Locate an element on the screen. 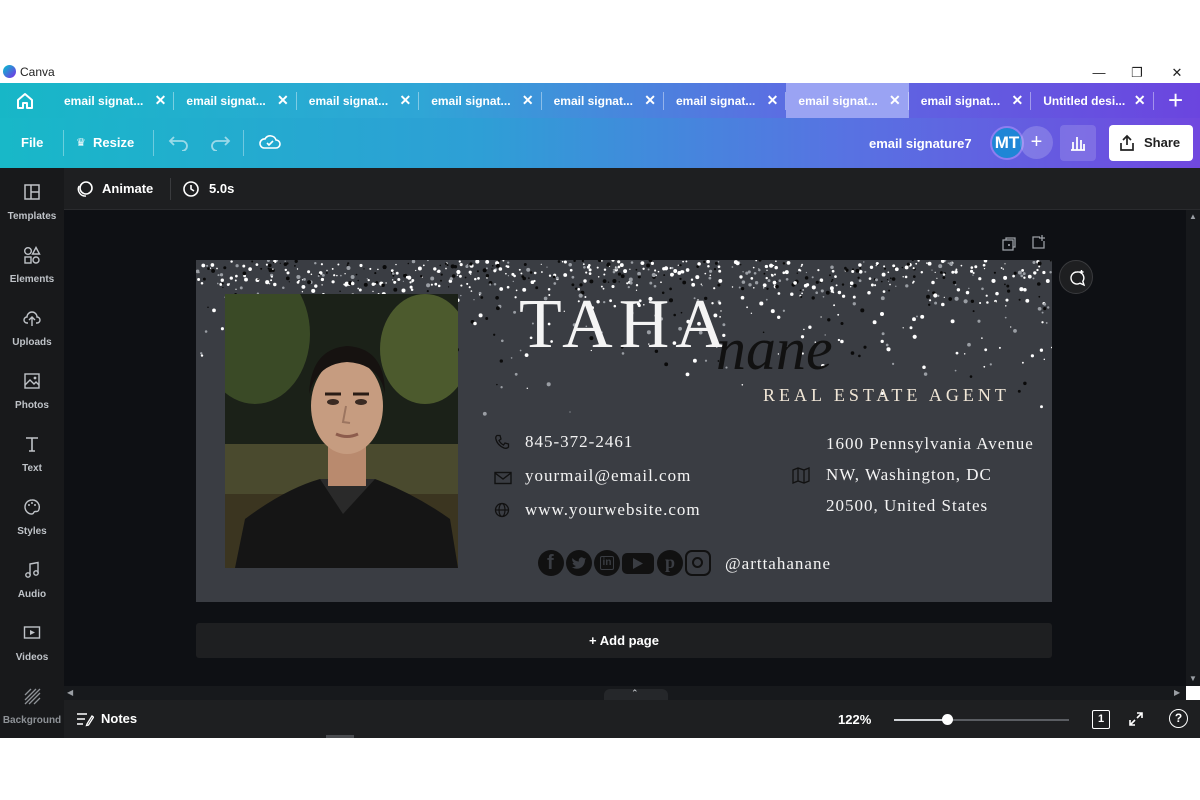 The height and width of the screenshot is (800, 1200). undo-icon is located at coordinates (179, 142).